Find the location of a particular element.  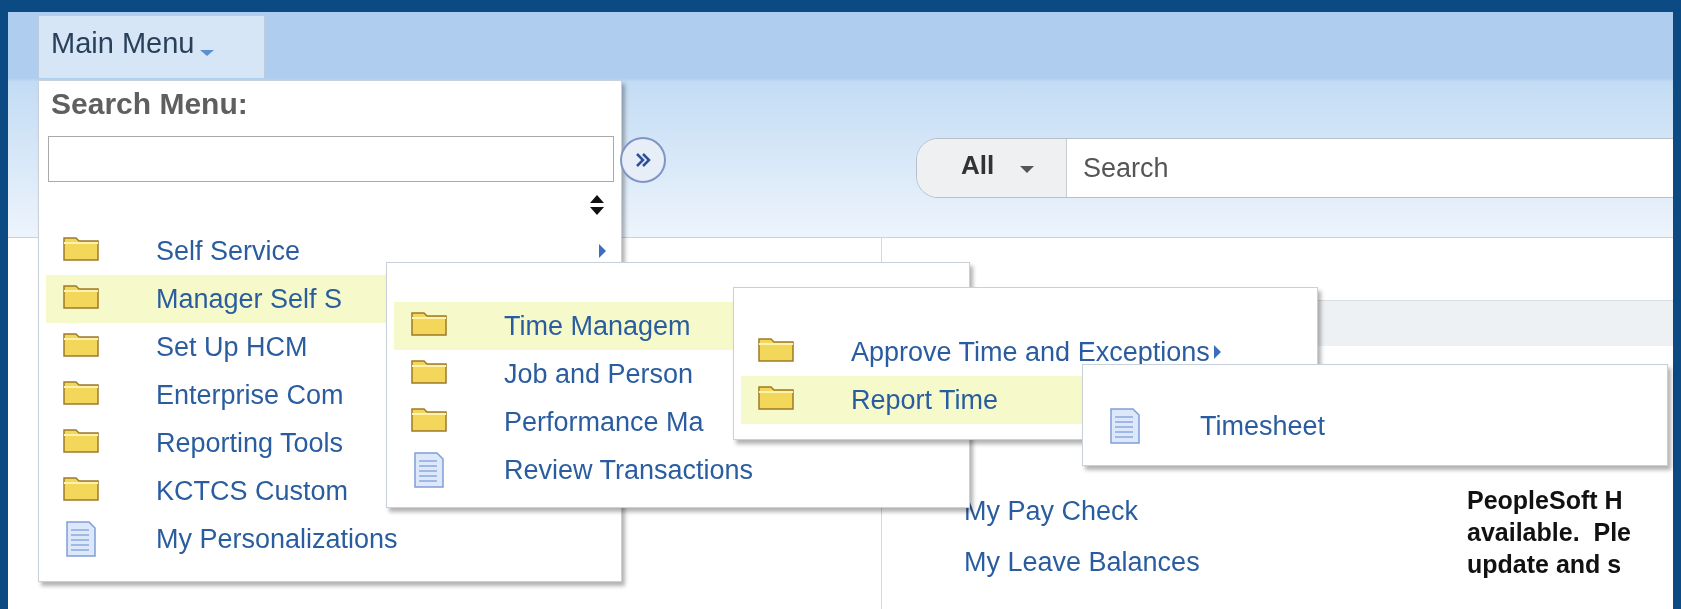

notice-text: available. Ple is located at coordinates (1549, 532).